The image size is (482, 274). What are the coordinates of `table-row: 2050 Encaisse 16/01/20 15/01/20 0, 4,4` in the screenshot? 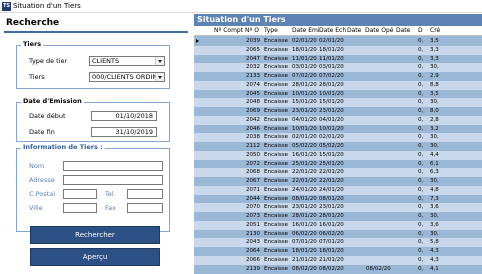 It's located at (338, 155).